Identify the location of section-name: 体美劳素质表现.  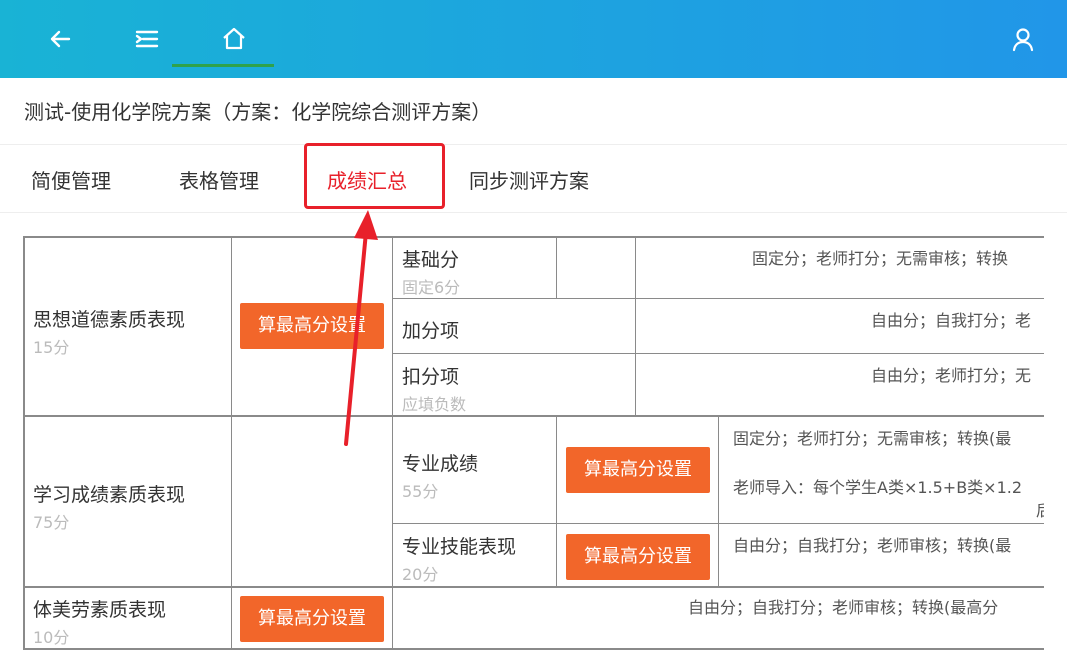
(100, 610).